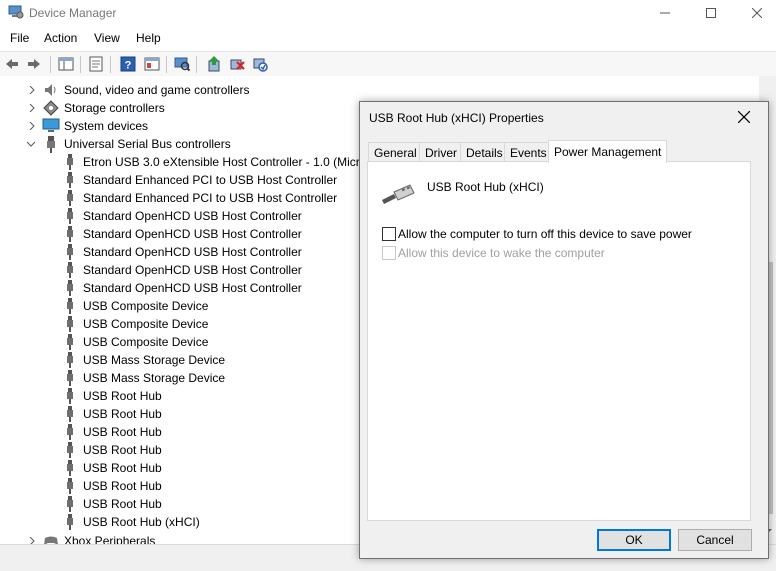 The image size is (776, 571). I want to click on toolbar: ?, so click(388, 64).